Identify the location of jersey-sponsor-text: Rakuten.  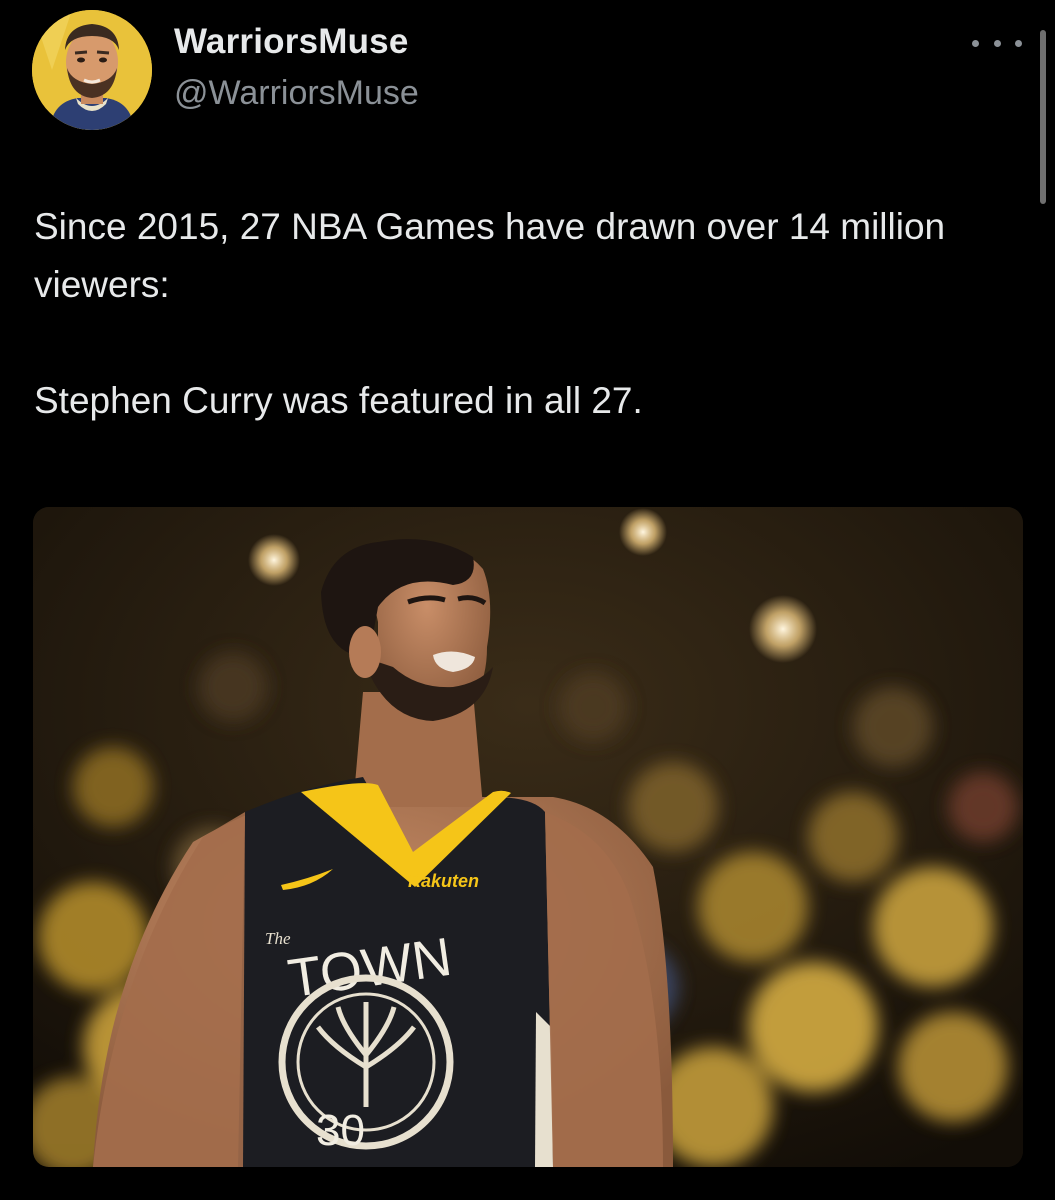
(443, 881).